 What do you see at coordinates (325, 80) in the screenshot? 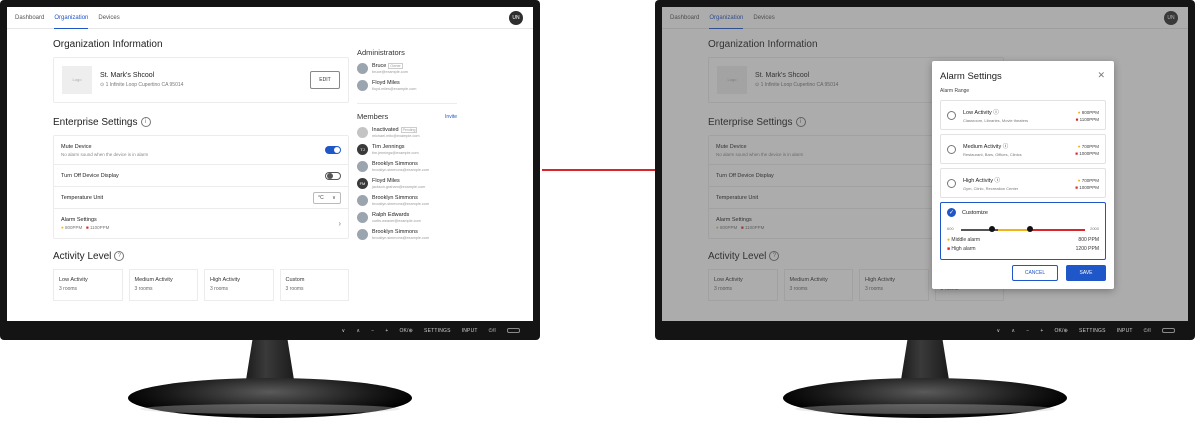
I see `edit-button: EDIT` at bounding box center [325, 80].